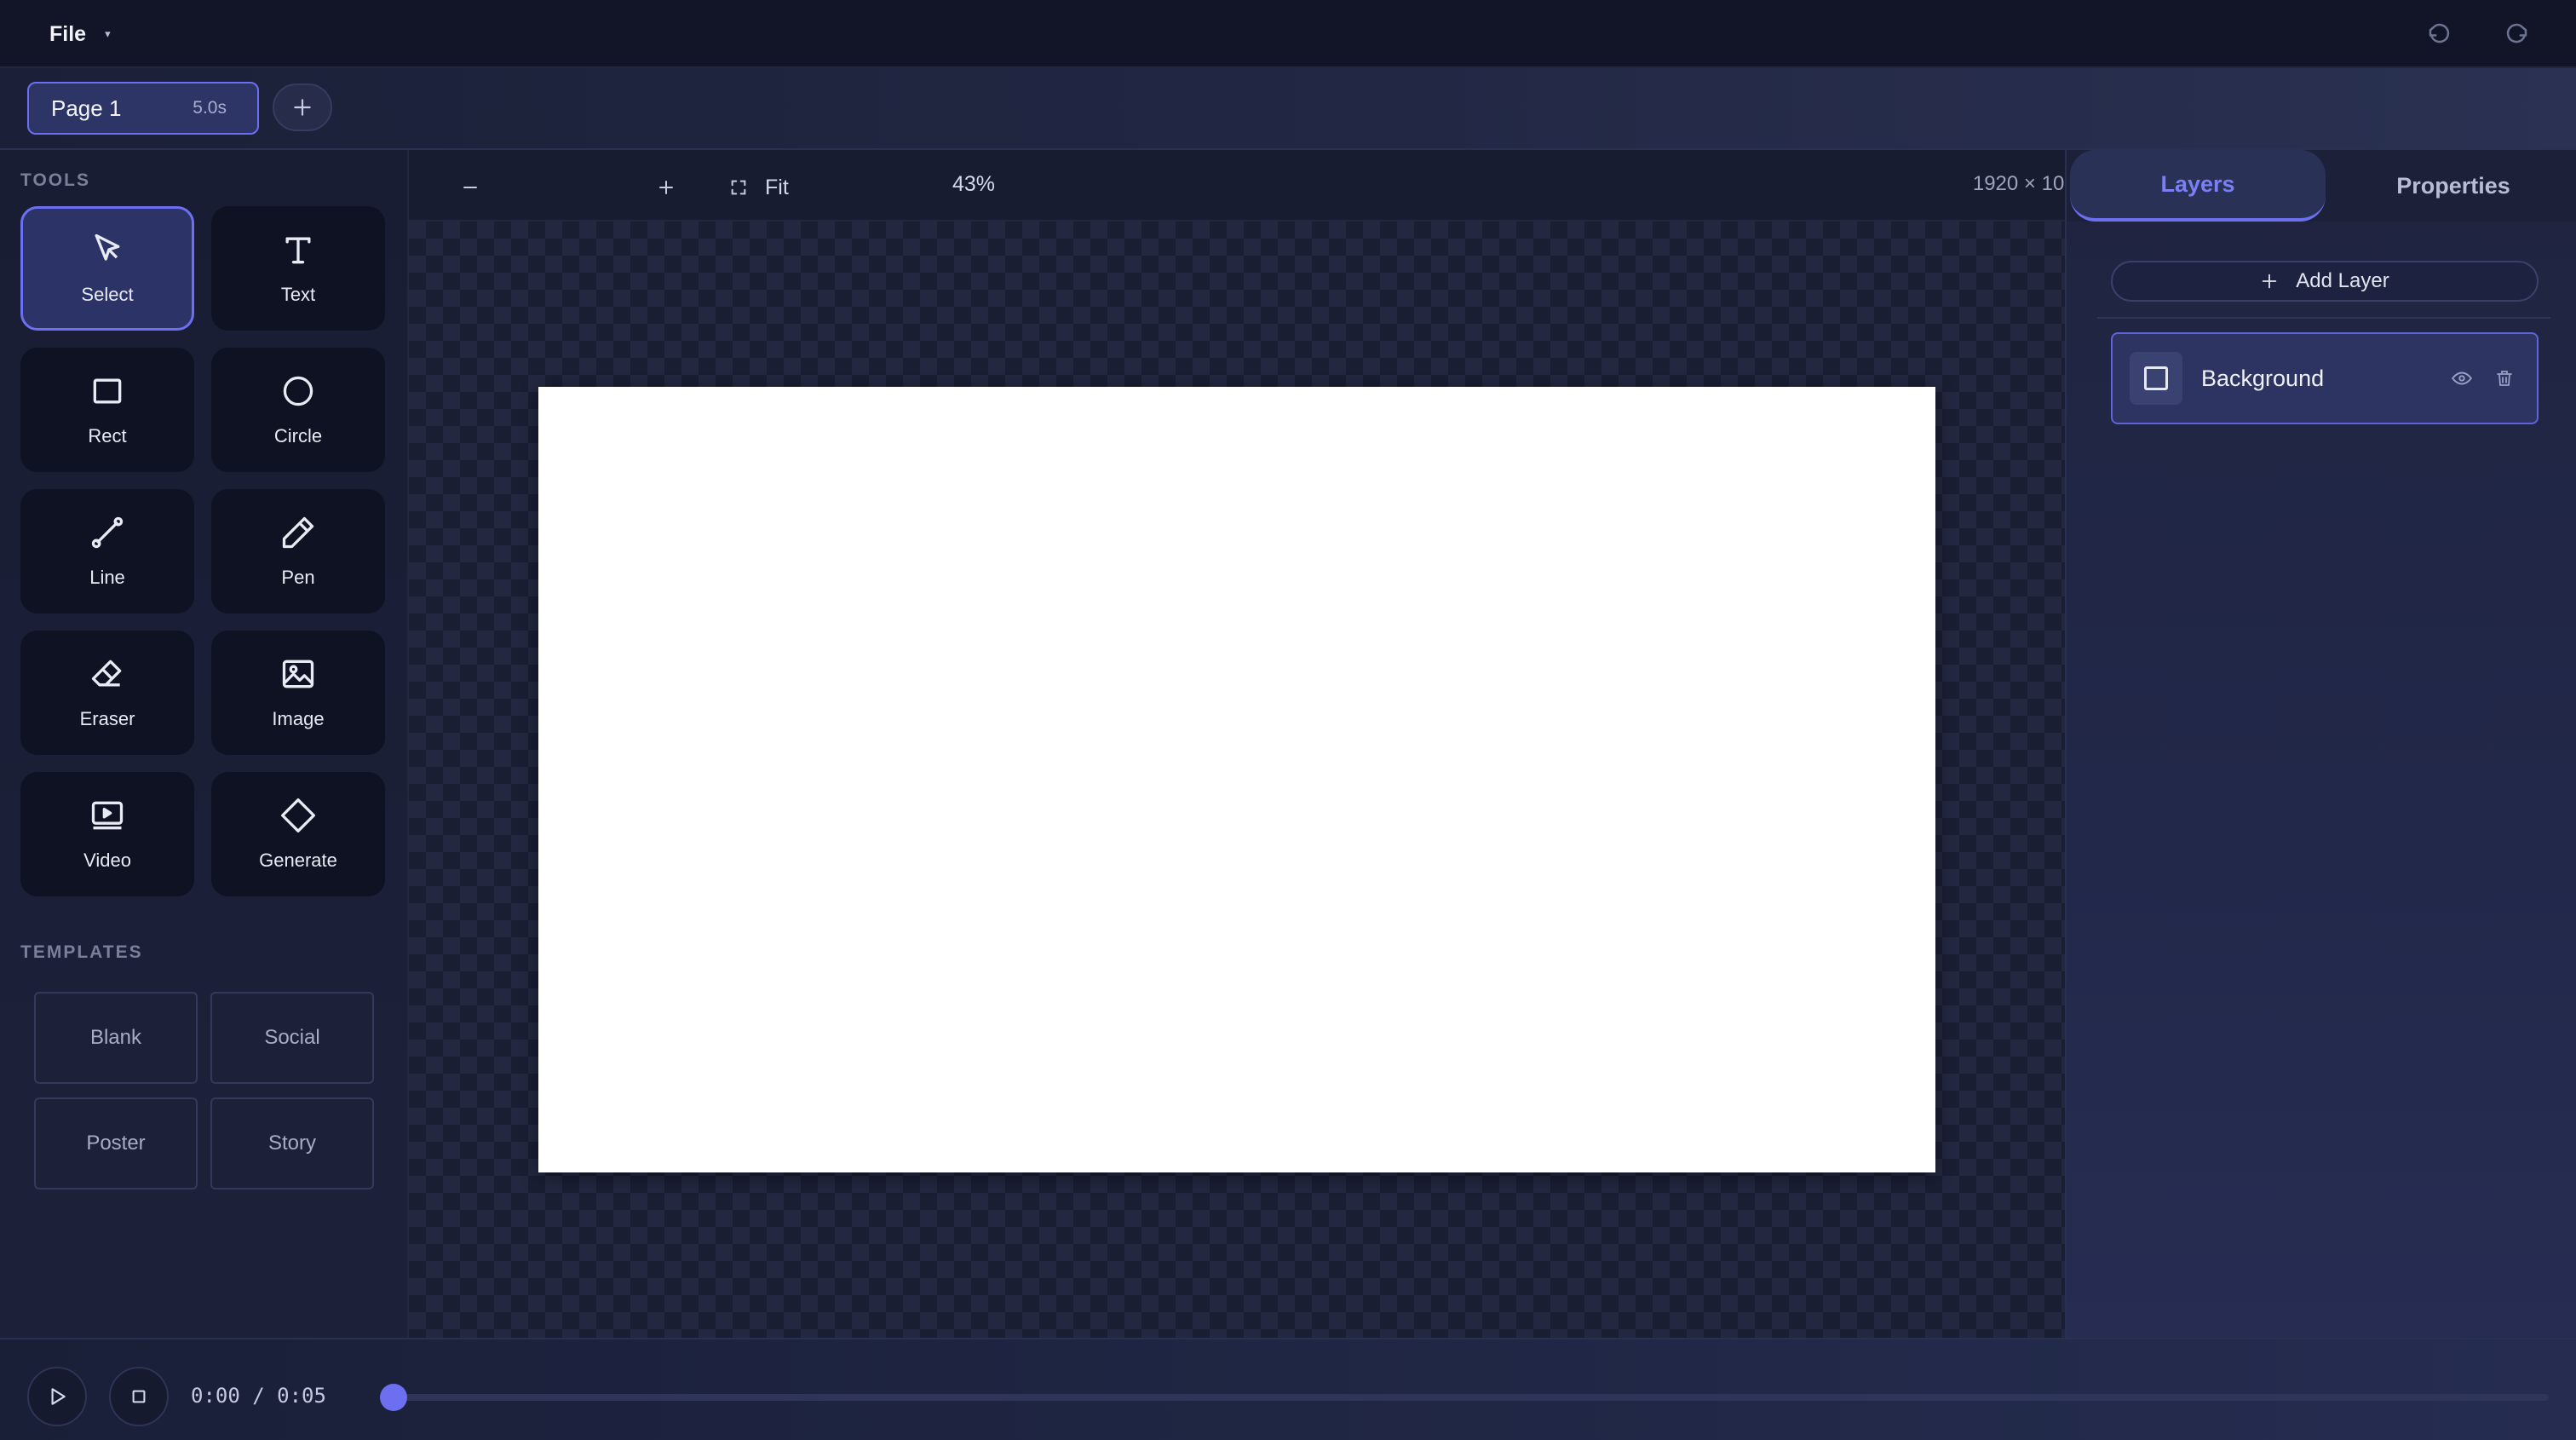  Describe the element at coordinates (298, 578) in the screenshot. I see `tool-label: Pen` at that location.